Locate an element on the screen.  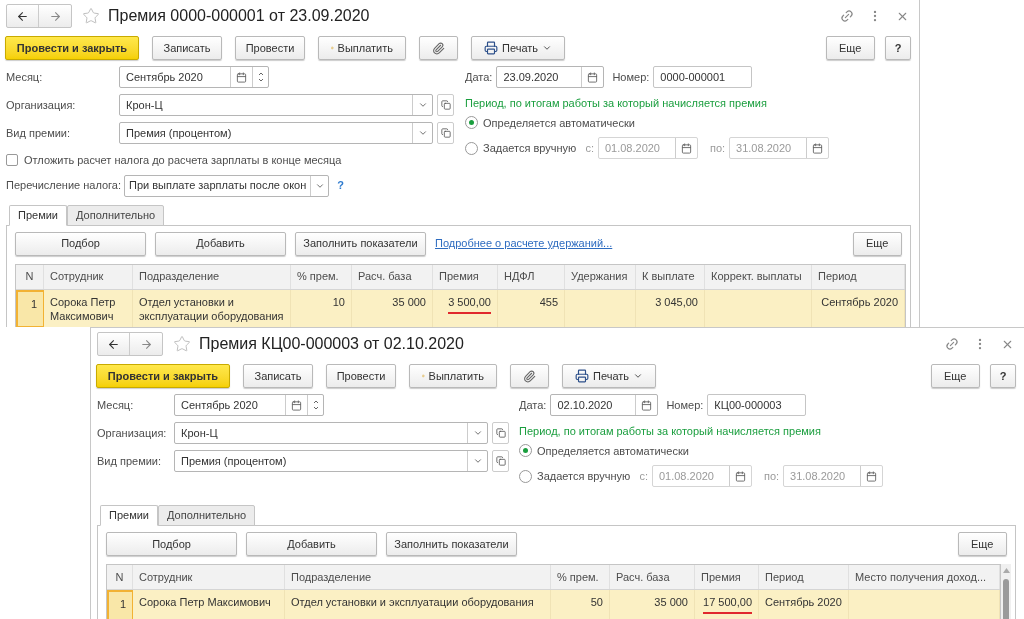
checkbox is located at coordinates (12, 160).